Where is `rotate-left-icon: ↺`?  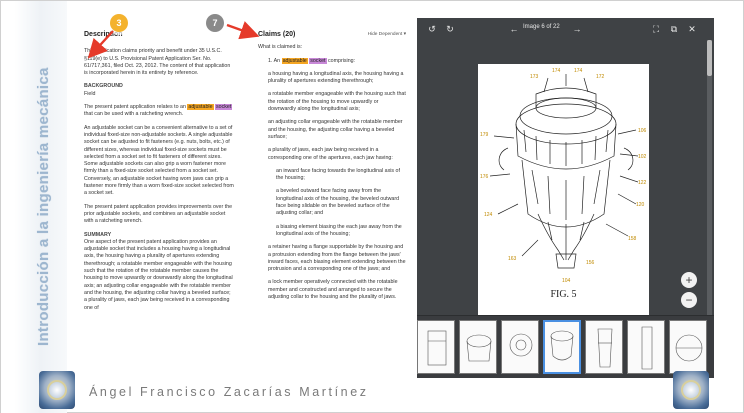 rotate-left-icon: ↺ is located at coordinates (432, 29).